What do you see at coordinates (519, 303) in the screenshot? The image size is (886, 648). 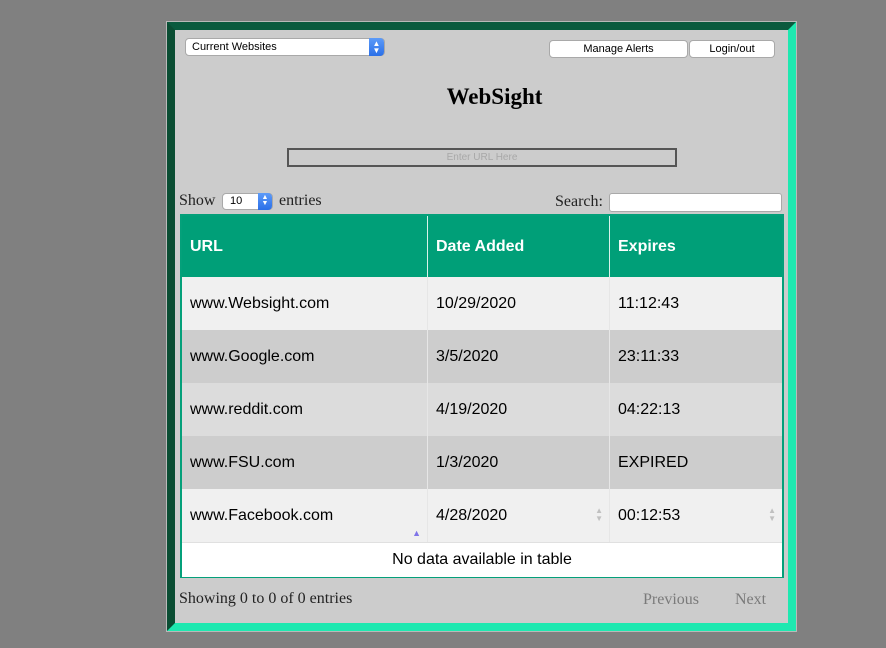 I see `cell-date-added: 10/29/2020` at bounding box center [519, 303].